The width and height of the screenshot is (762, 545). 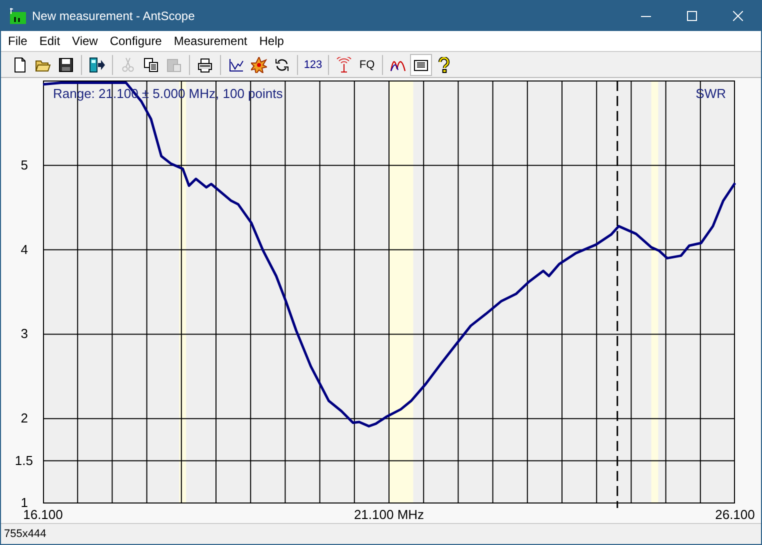 I want to click on new-document-icon, so click(x=20, y=64).